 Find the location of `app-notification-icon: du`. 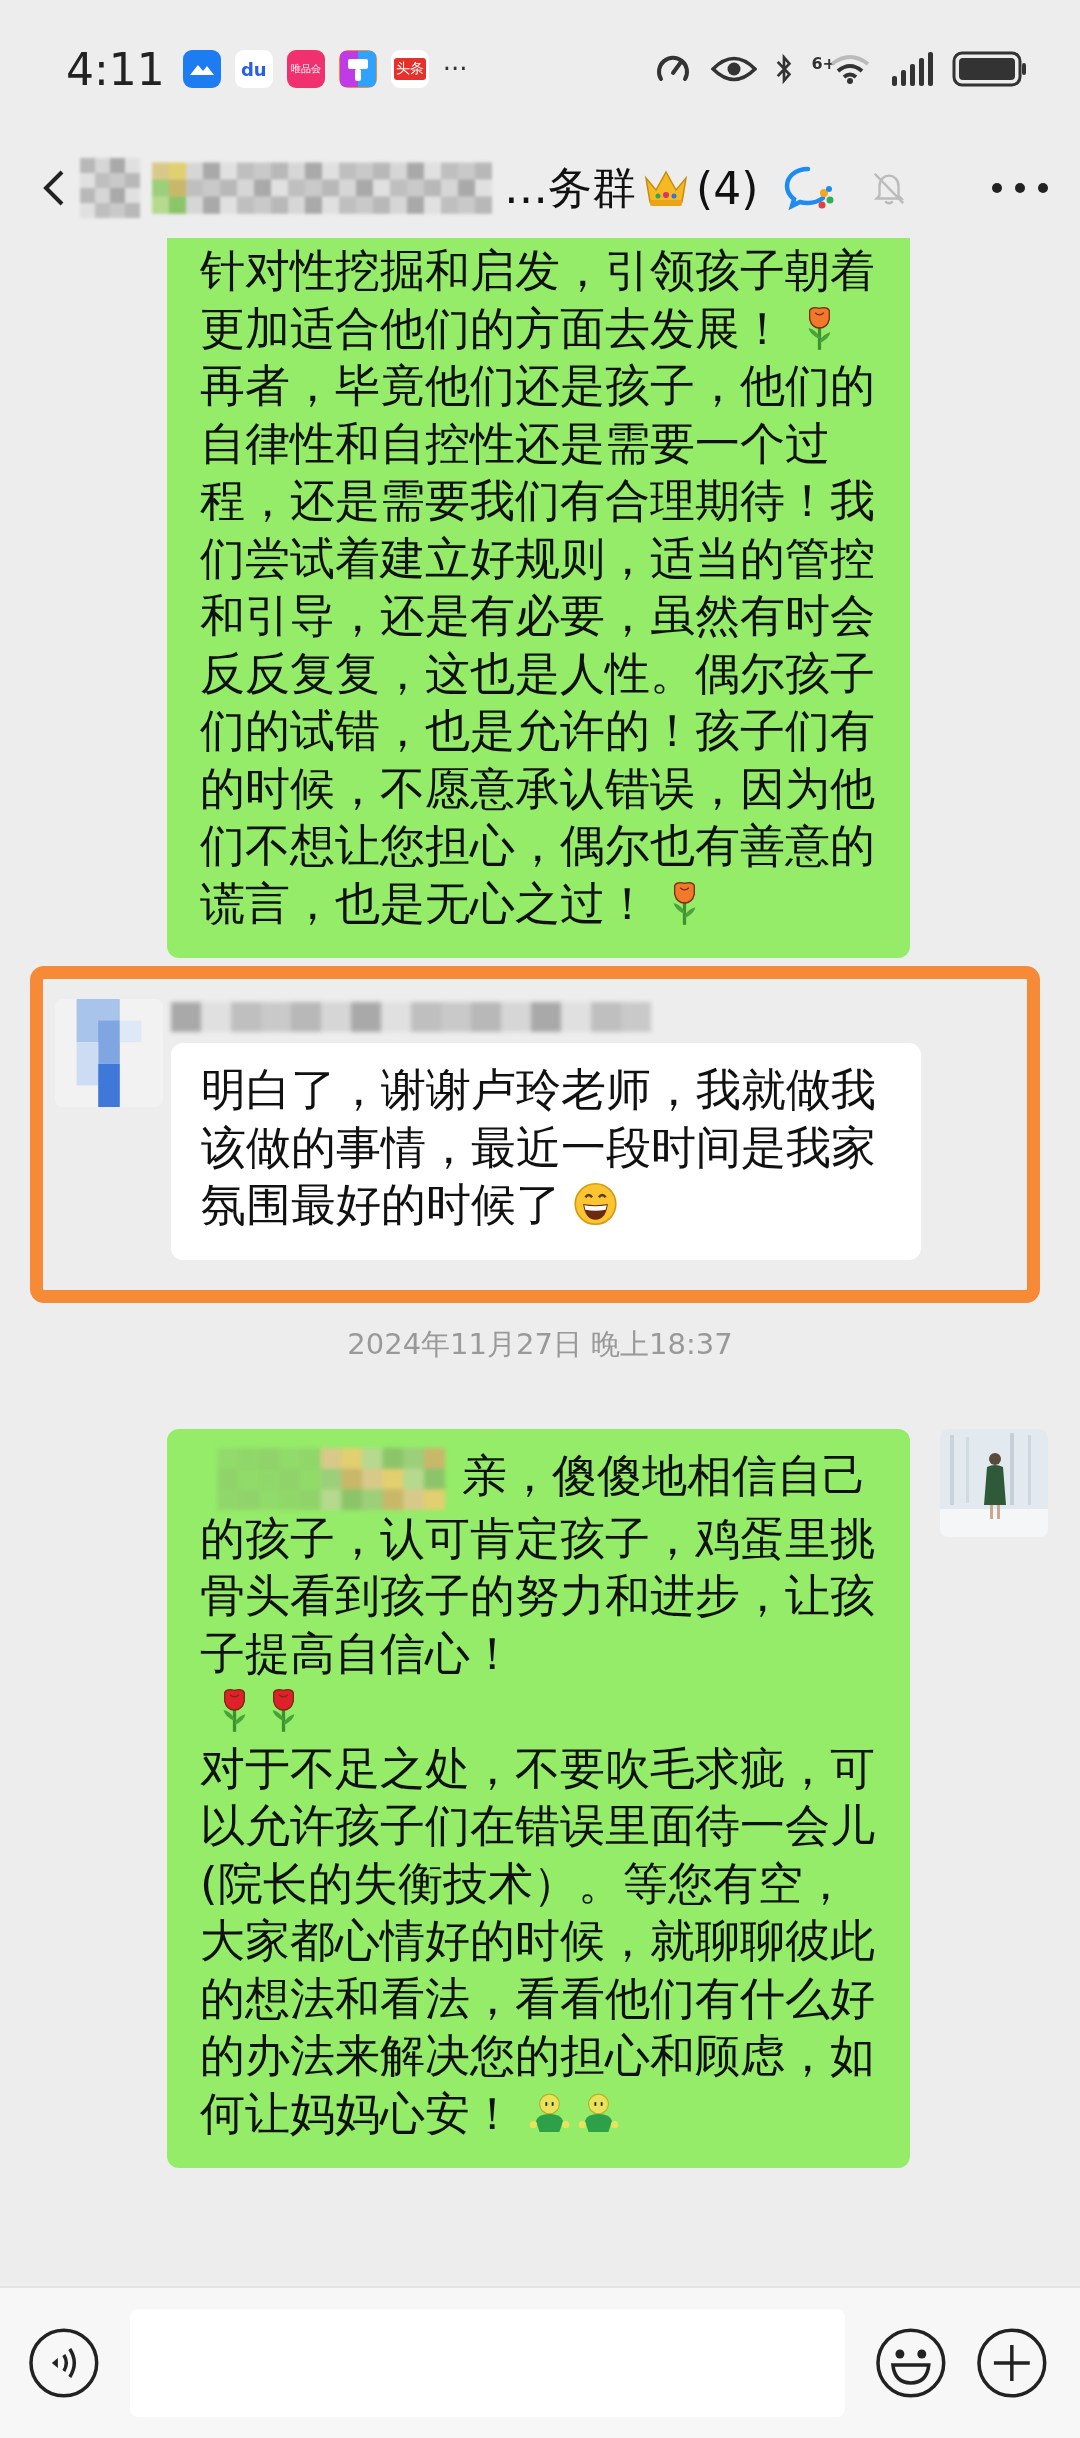

app-notification-icon: du is located at coordinates (253, 69).